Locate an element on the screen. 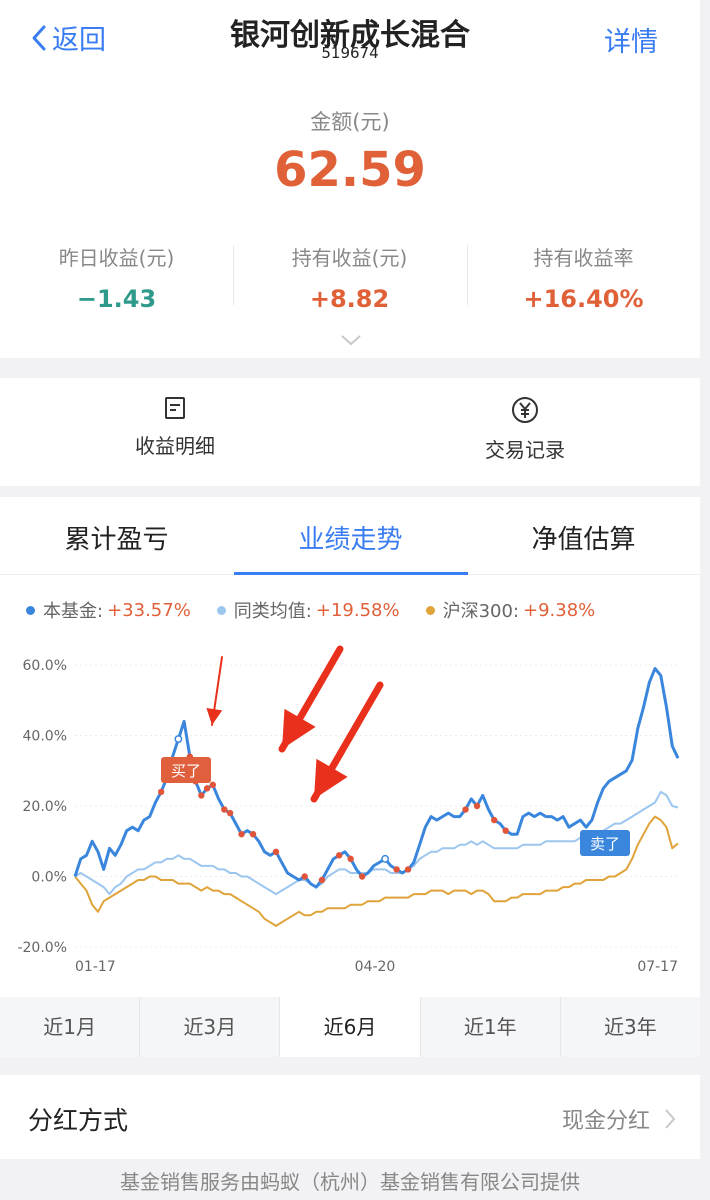 Image resolution: width=710 pixels, height=1200 pixels. yuan-circle-icon is located at coordinates (525, 410).